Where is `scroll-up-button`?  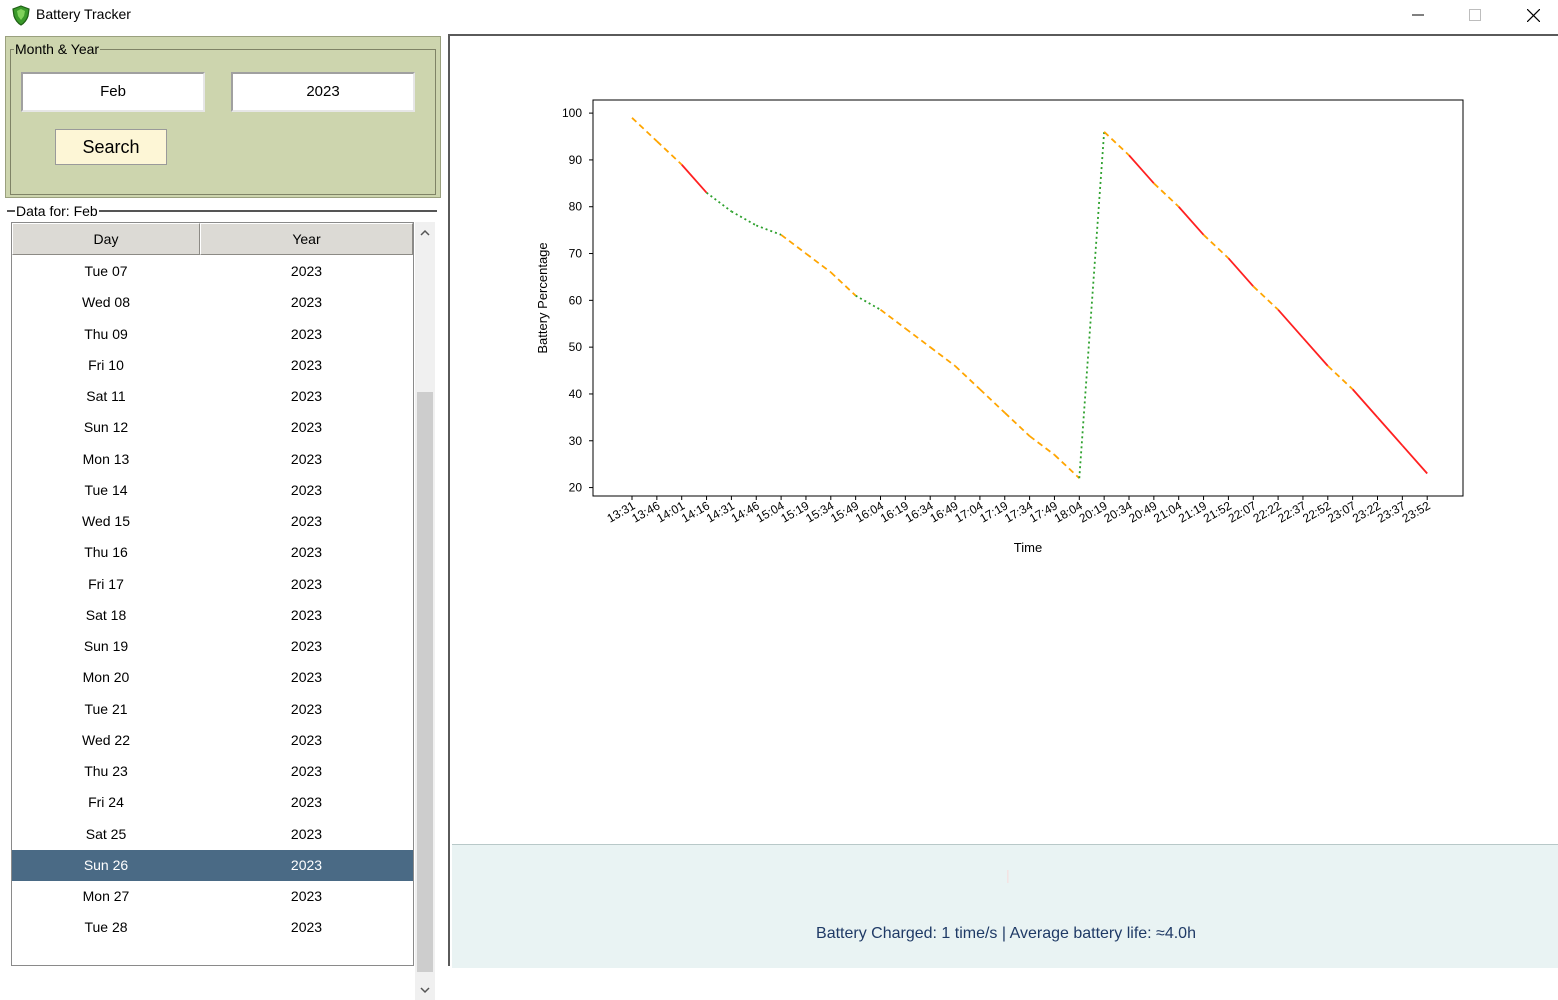
scroll-up-button is located at coordinates (425, 232).